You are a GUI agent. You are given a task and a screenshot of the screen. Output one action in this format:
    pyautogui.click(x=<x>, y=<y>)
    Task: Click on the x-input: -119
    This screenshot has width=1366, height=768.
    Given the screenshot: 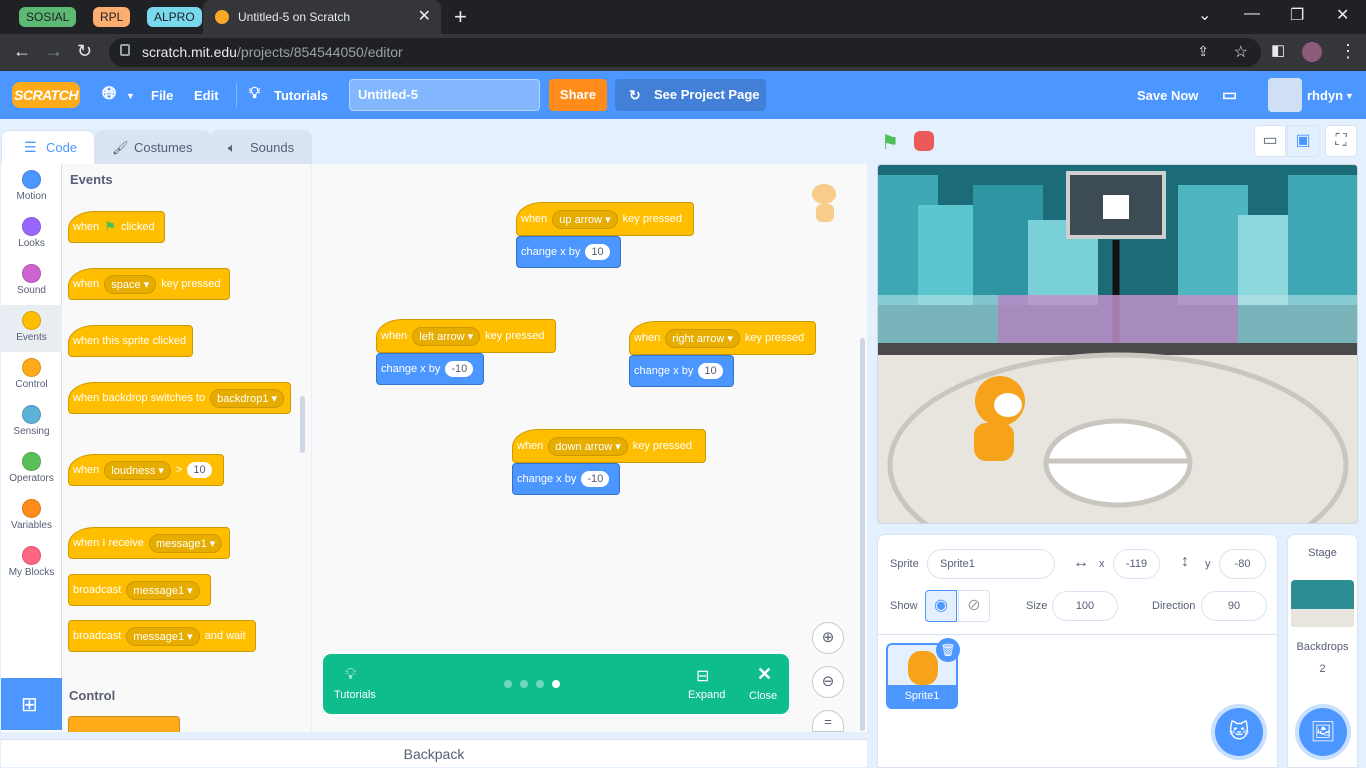 What is the action you would take?
    pyautogui.click(x=1136, y=564)
    